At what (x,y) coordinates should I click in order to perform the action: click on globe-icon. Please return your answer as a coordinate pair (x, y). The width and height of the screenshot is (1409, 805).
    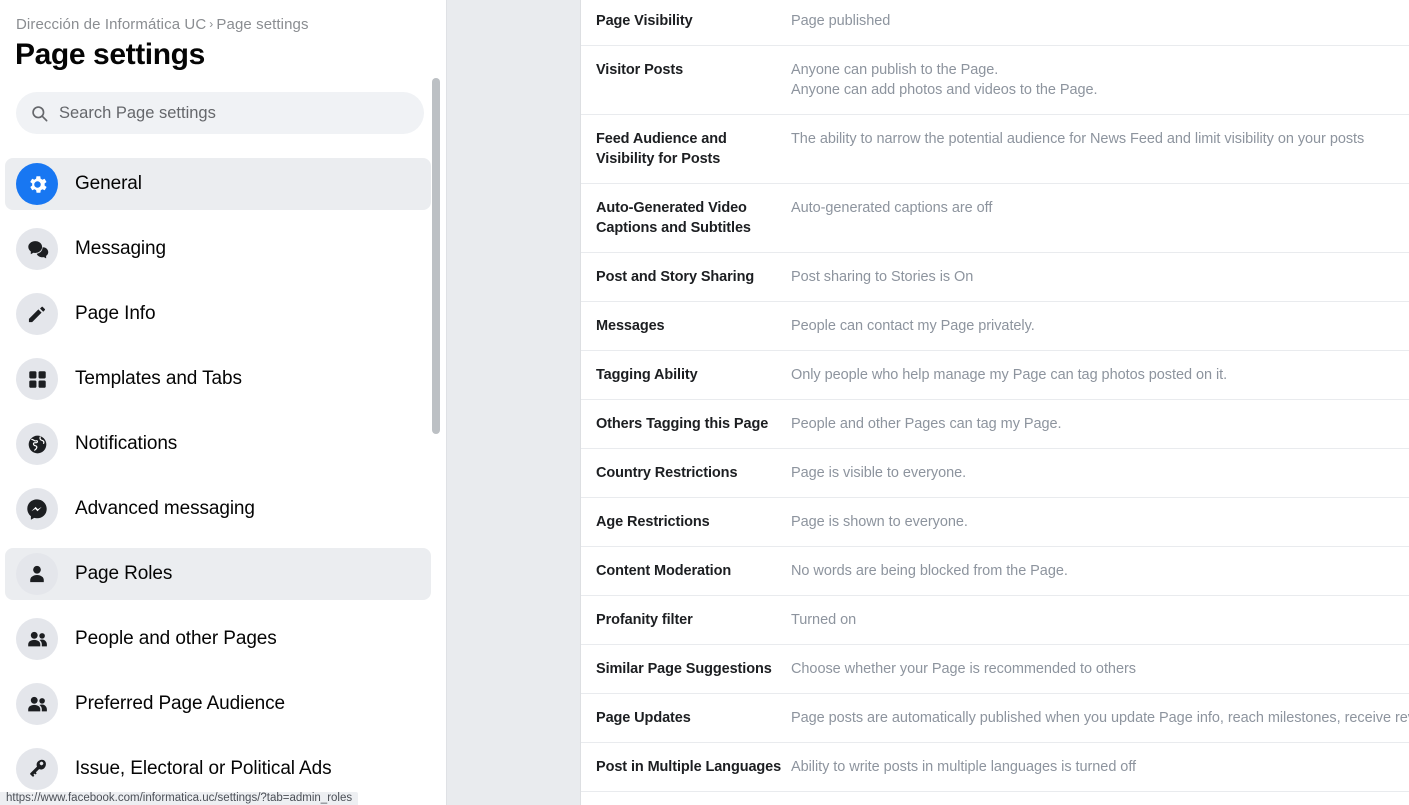
    Looking at the image, I should click on (37, 444).